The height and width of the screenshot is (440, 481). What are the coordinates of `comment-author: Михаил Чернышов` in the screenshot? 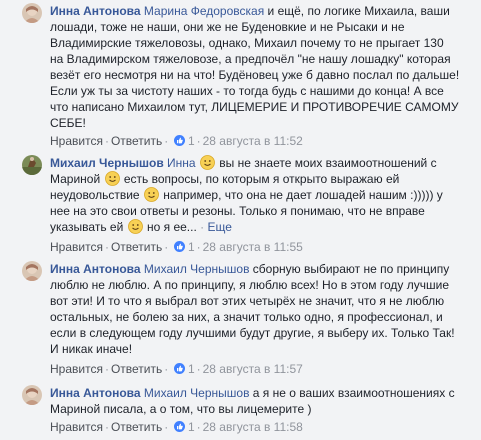 It's located at (107, 163).